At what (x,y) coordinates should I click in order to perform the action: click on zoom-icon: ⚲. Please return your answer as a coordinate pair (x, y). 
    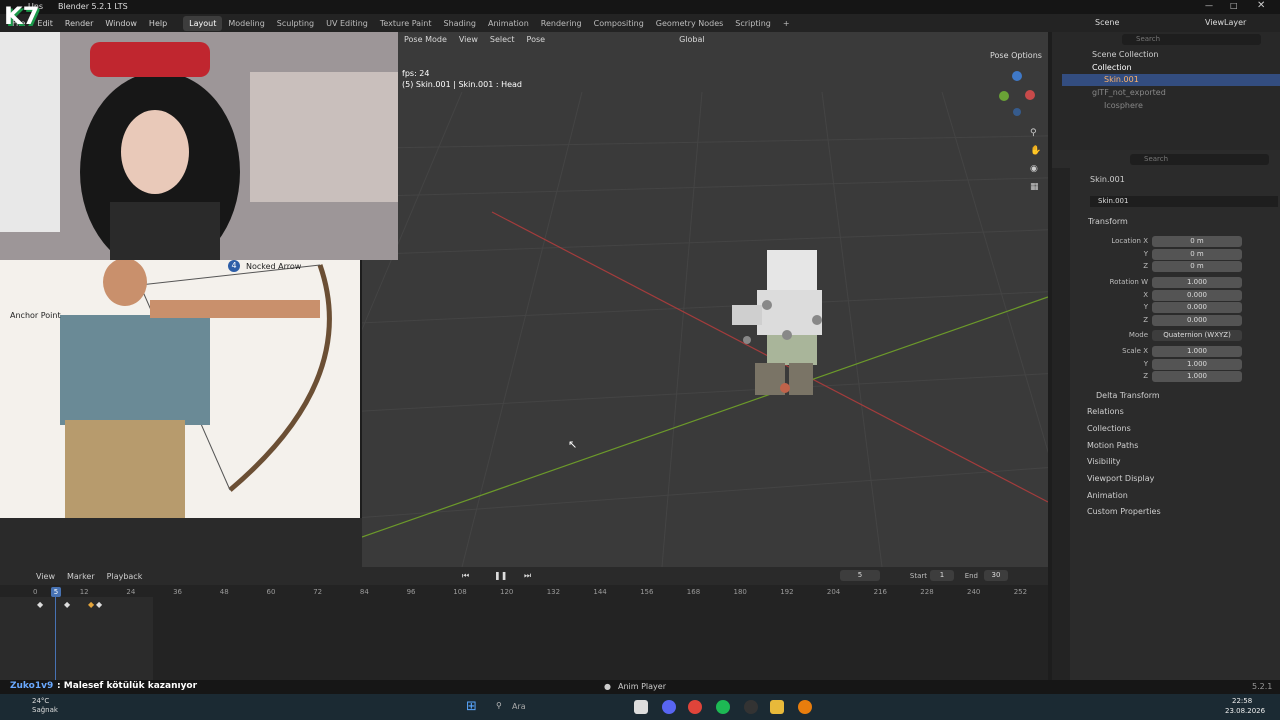
    Looking at the image, I should click on (1033, 133).